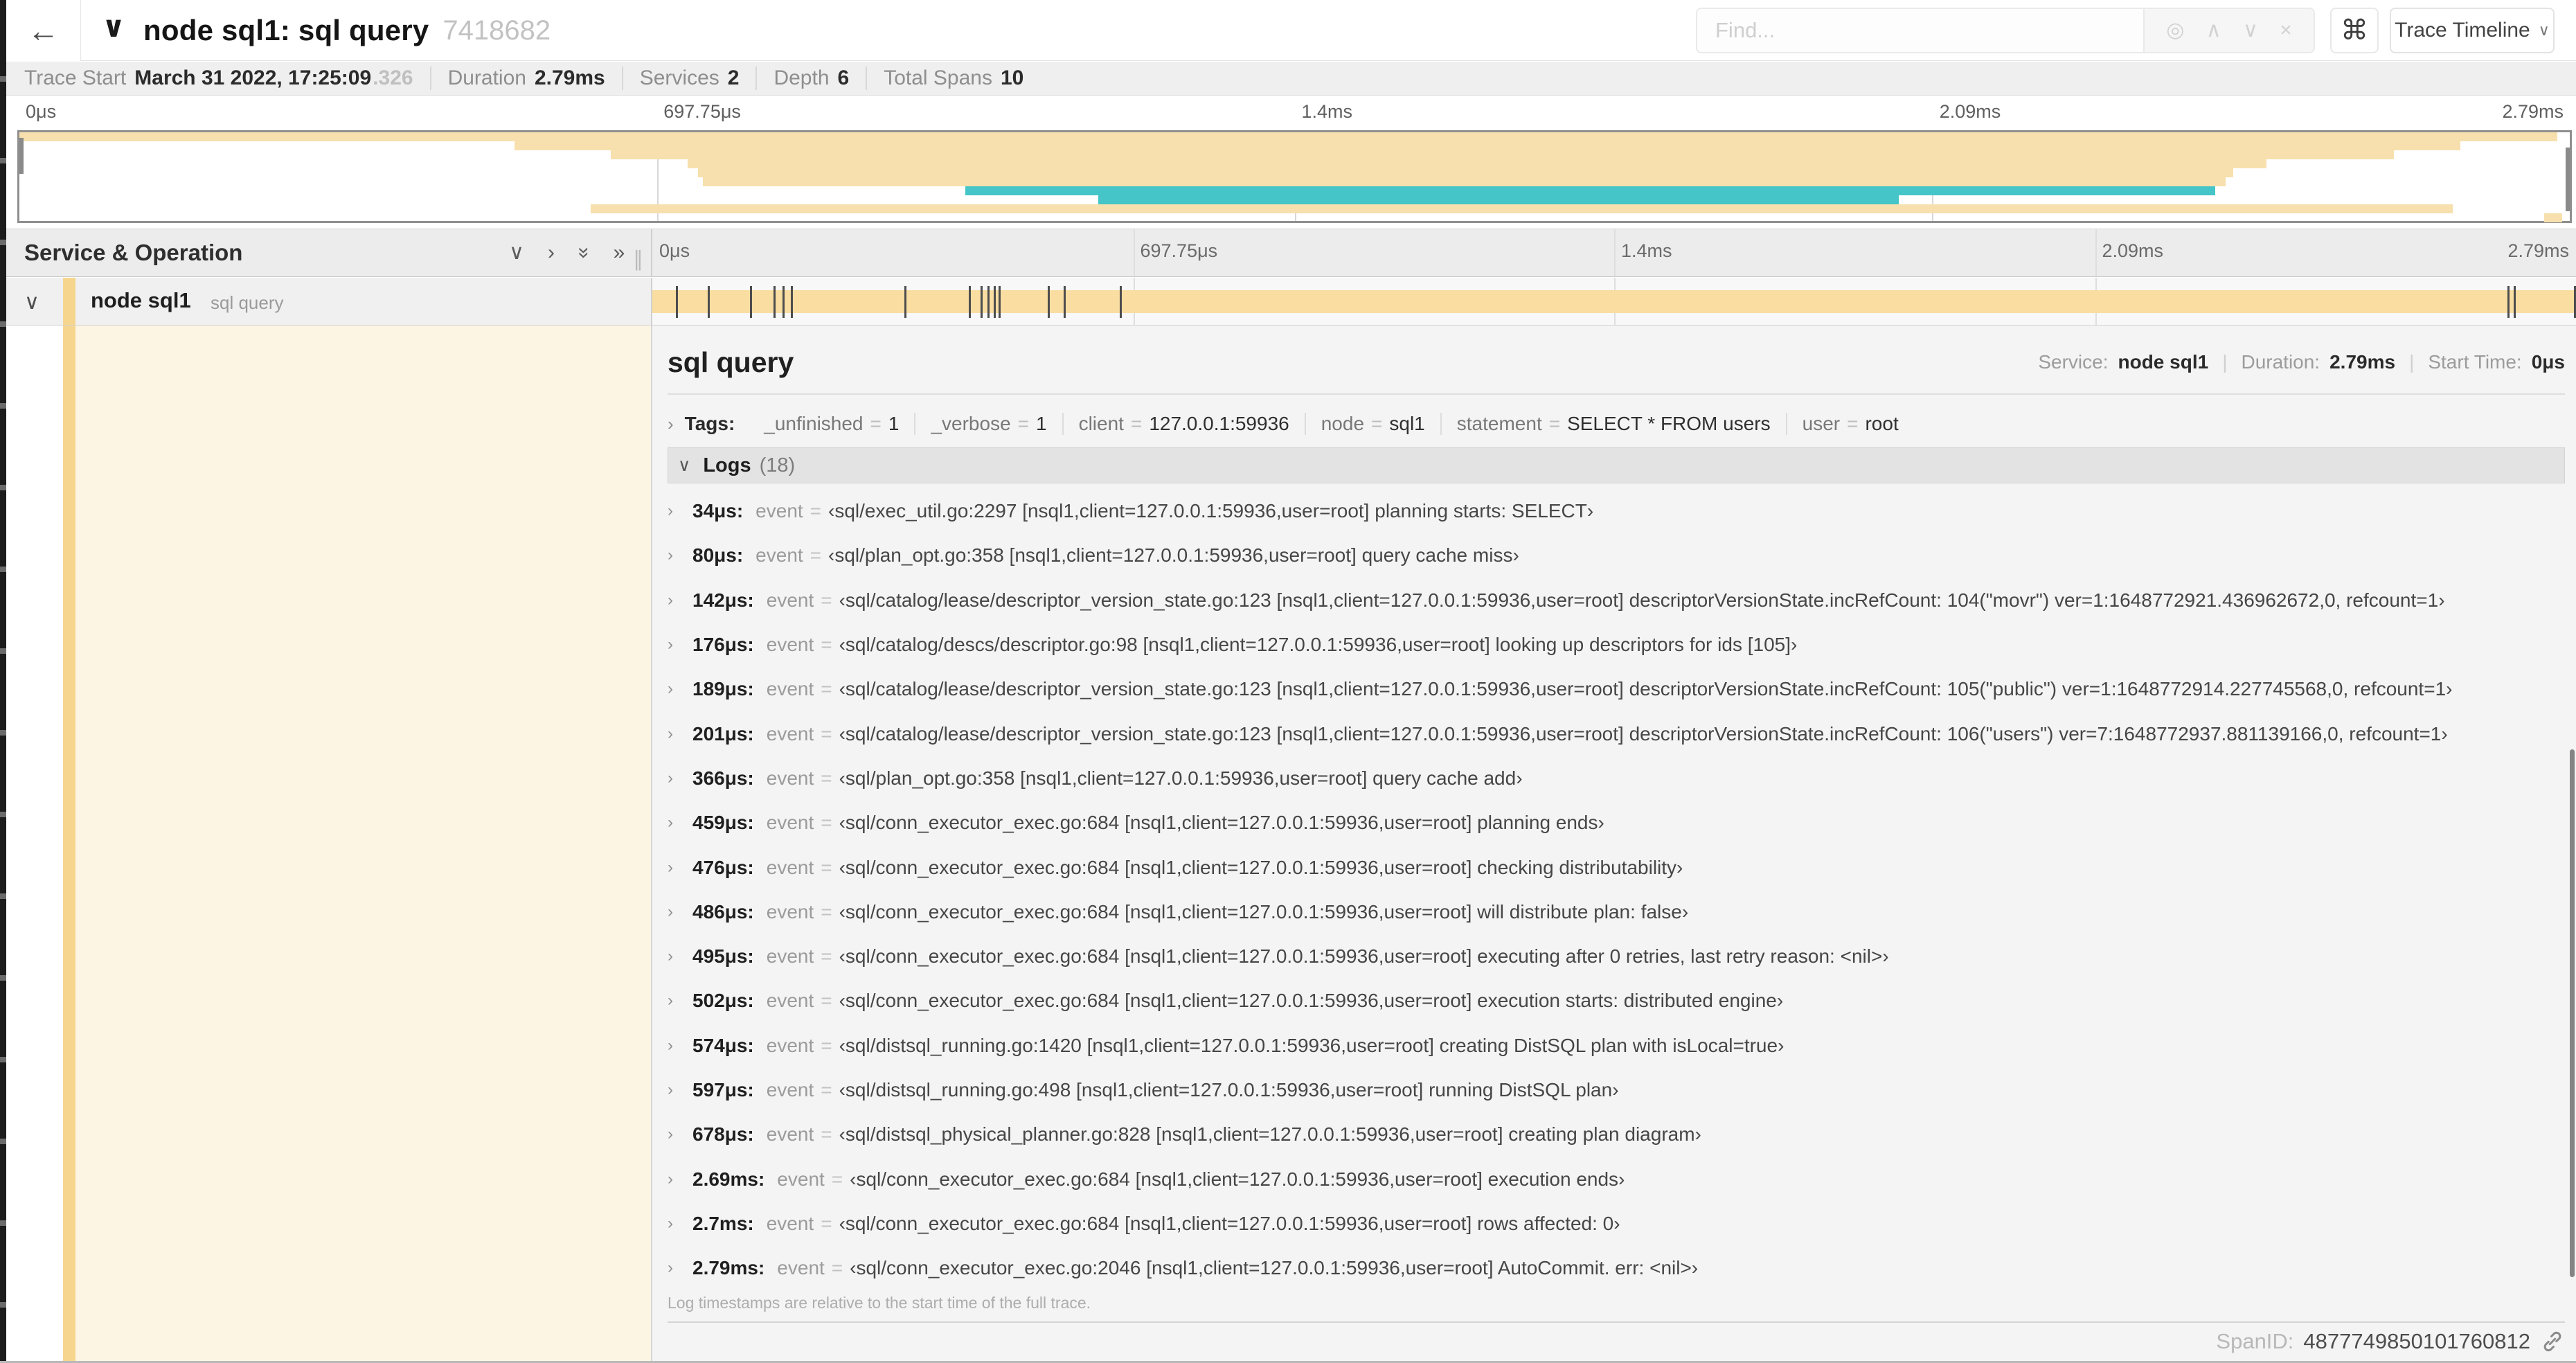 This screenshot has height=1363, width=2576. I want to click on log-timestamp: 486μs:, so click(723, 911).